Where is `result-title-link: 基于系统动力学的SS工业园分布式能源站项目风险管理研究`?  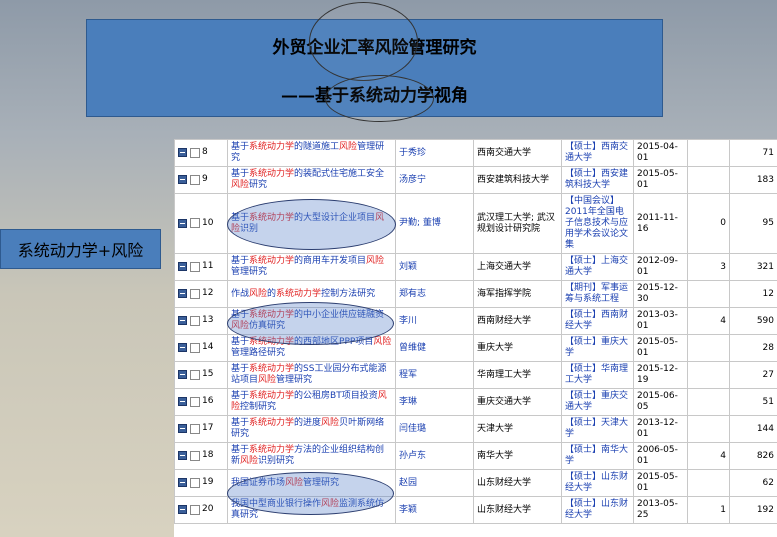
result-title-link: 基于系统动力学的SS工业园分布式能源站项目风险管理研究 is located at coordinates (311, 375).